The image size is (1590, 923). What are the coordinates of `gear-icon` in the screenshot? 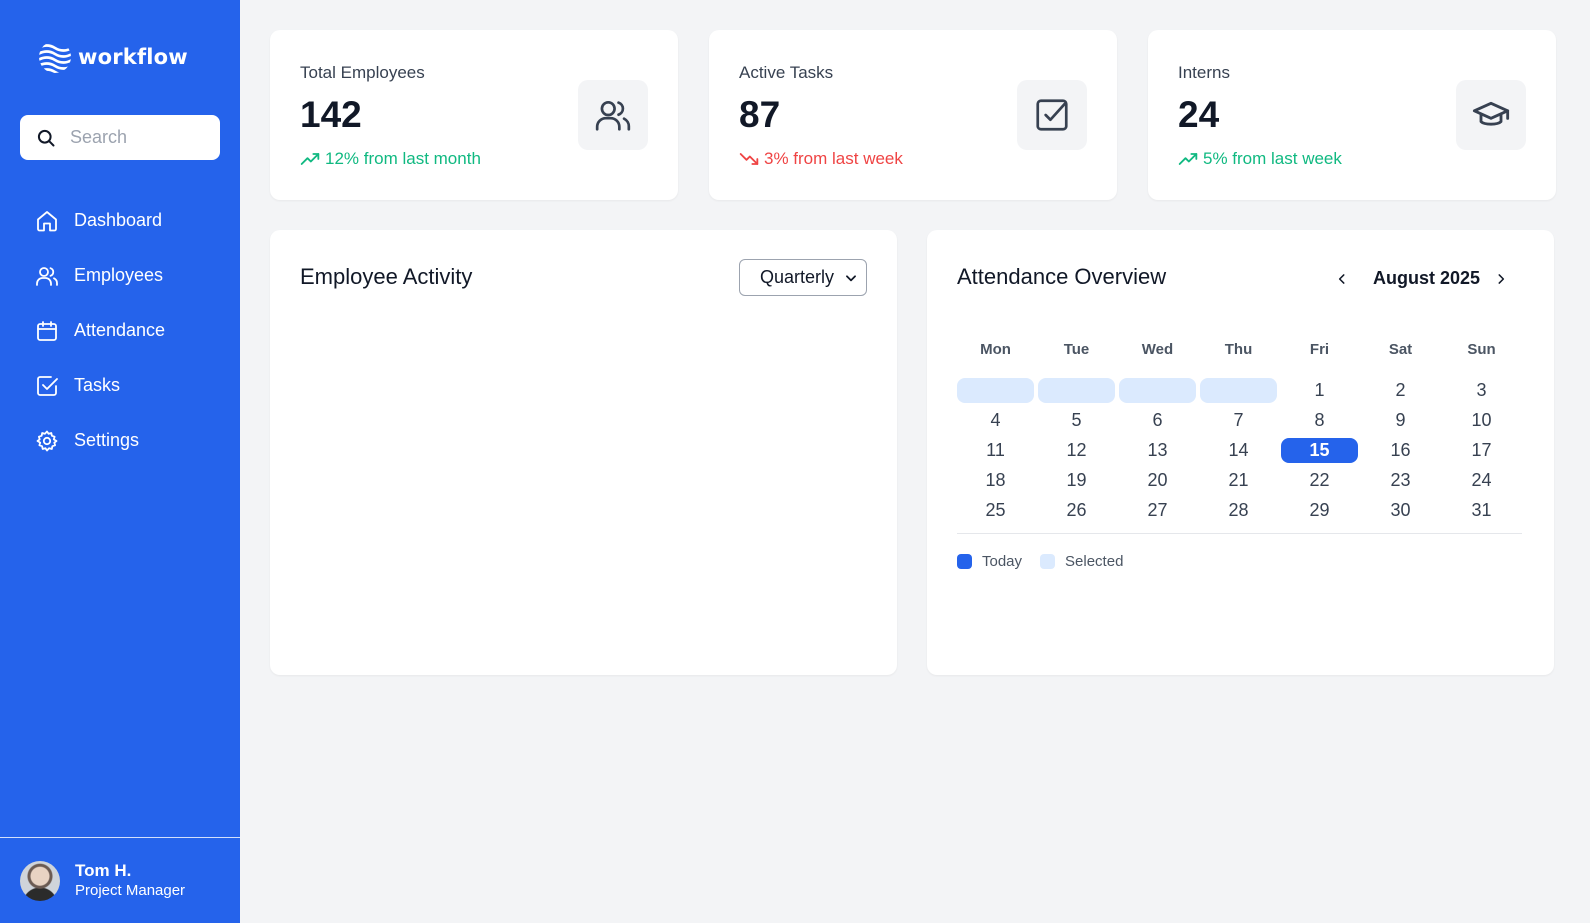 It's located at (47, 440).